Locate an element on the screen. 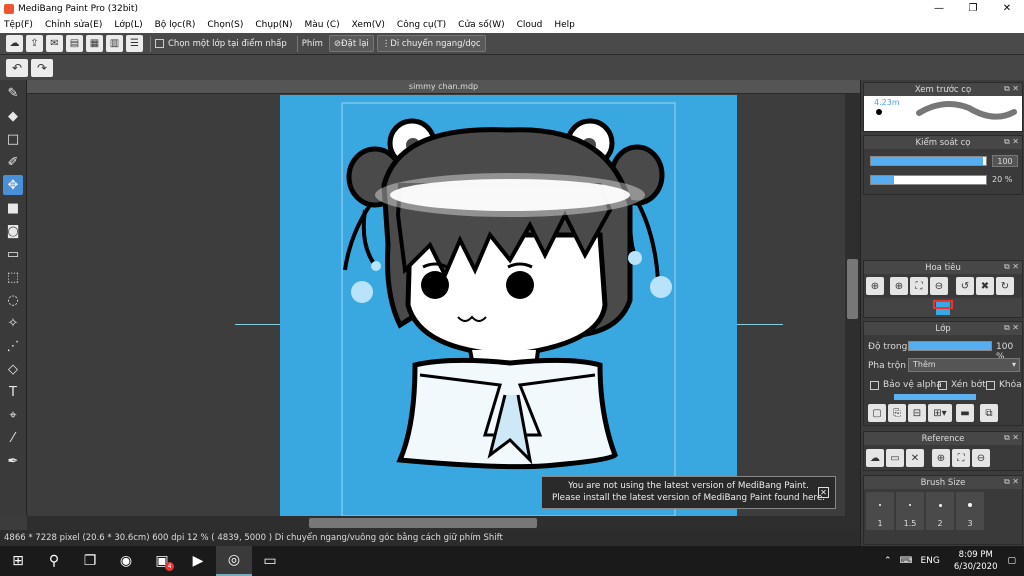 This screenshot has height=576, width=1024. maximize-button: ❐ is located at coordinates (973, 8).